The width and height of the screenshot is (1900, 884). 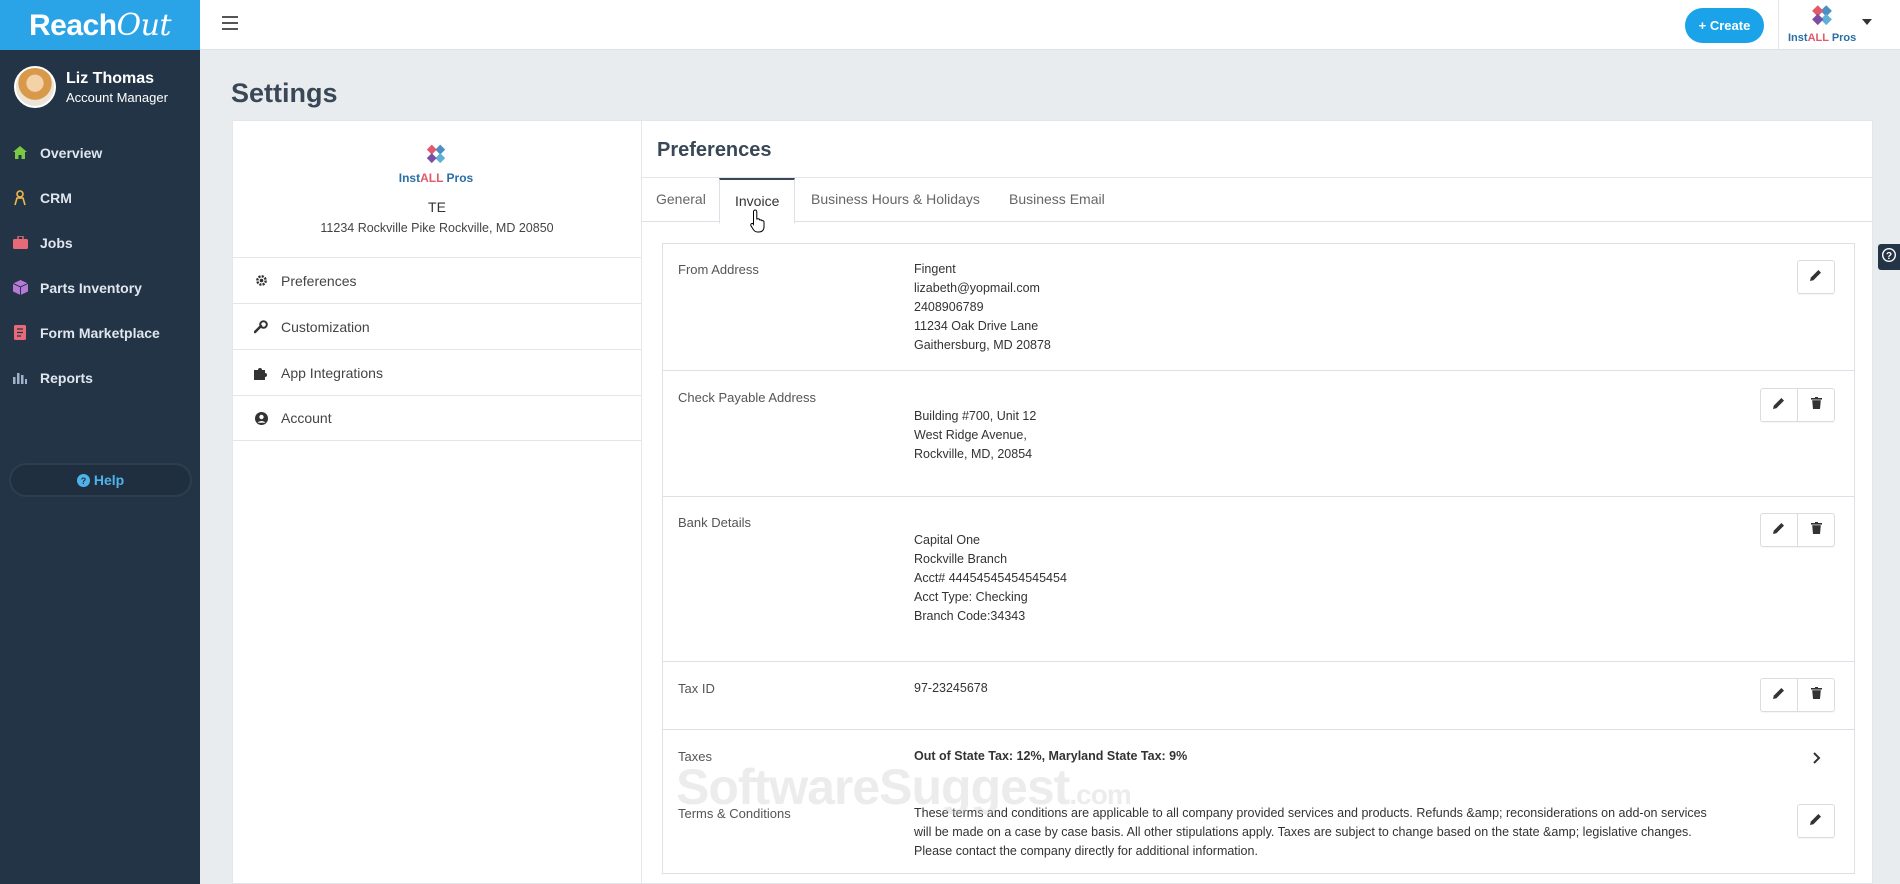 I want to click on company-logo-text: InstALL Pros, so click(x=436, y=178).